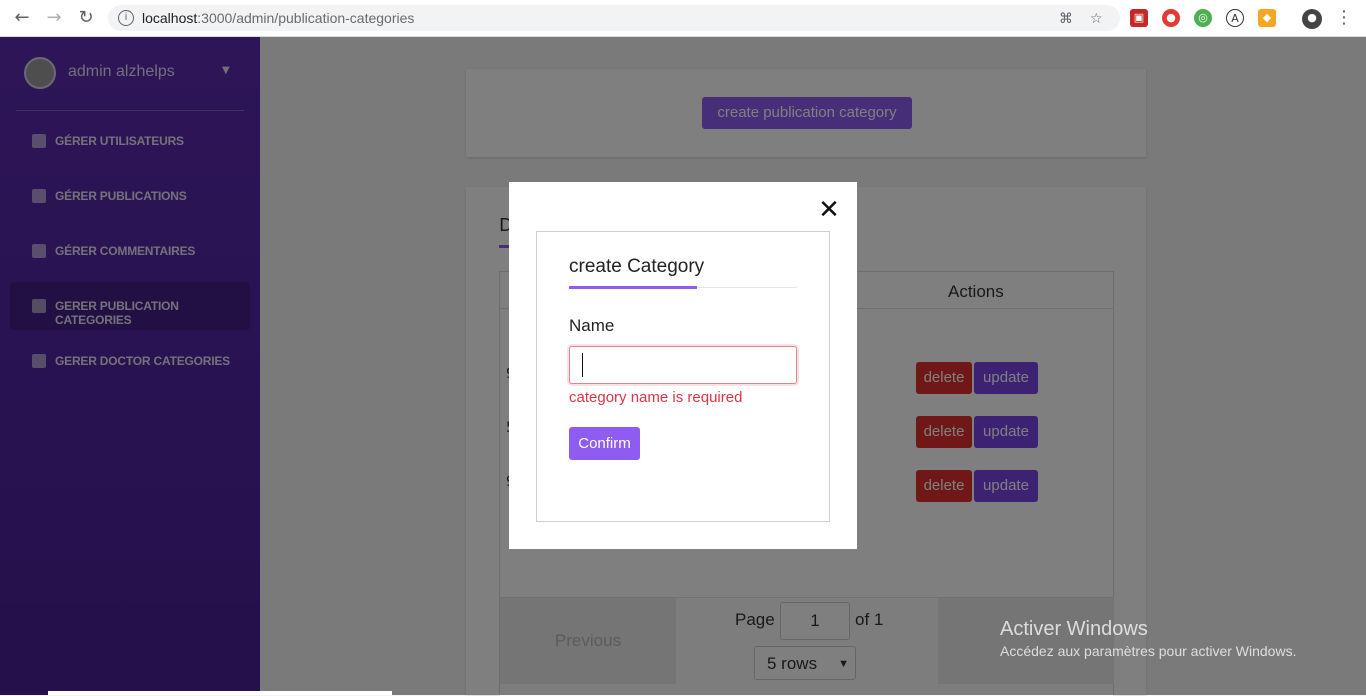  I want to click on reload-icon: ↻, so click(86, 18).